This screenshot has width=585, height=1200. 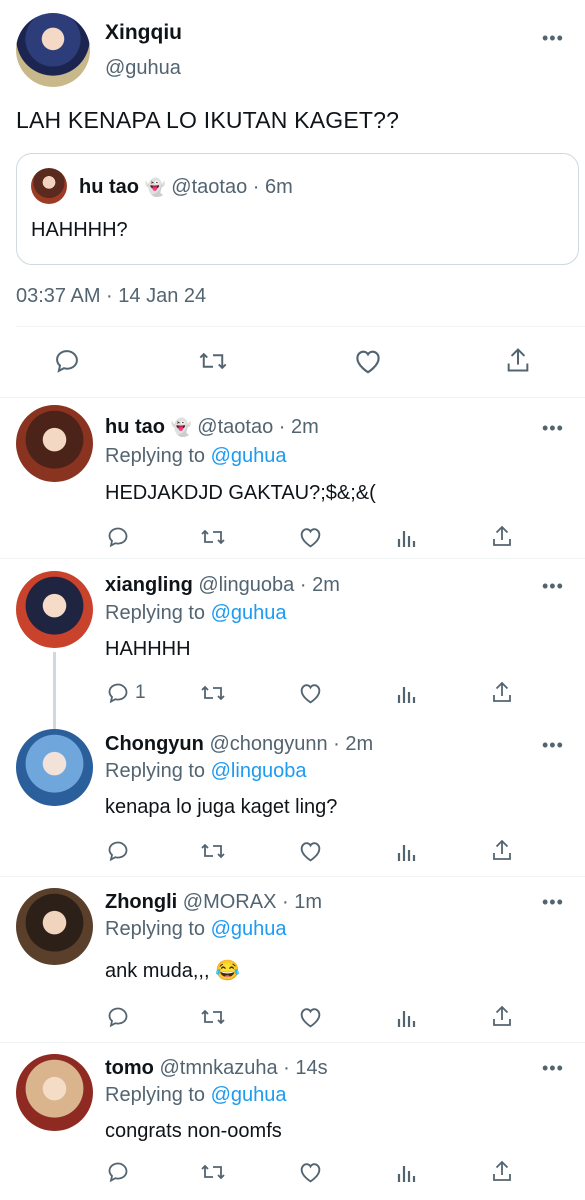 What do you see at coordinates (154, 744) in the screenshot?
I see `display-name: Chongyun` at bounding box center [154, 744].